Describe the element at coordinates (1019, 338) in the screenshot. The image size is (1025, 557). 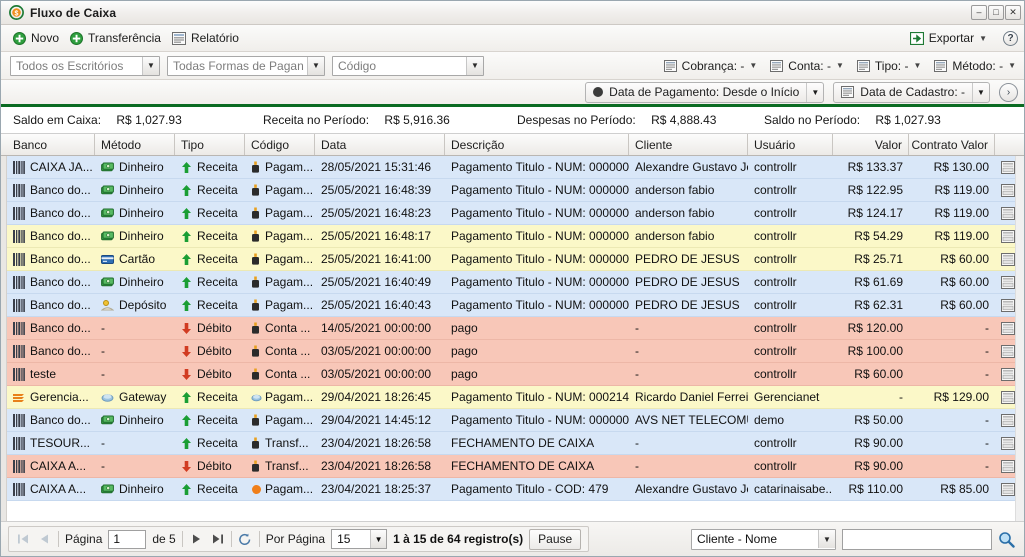
I see `grid-vertical-scrollbar` at that location.